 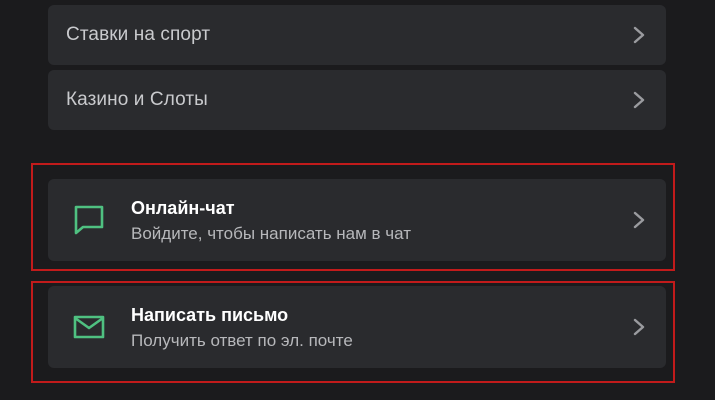 I want to click on menu-item-casino-slots: Казино и Слоты, so click(x=357, y=100).